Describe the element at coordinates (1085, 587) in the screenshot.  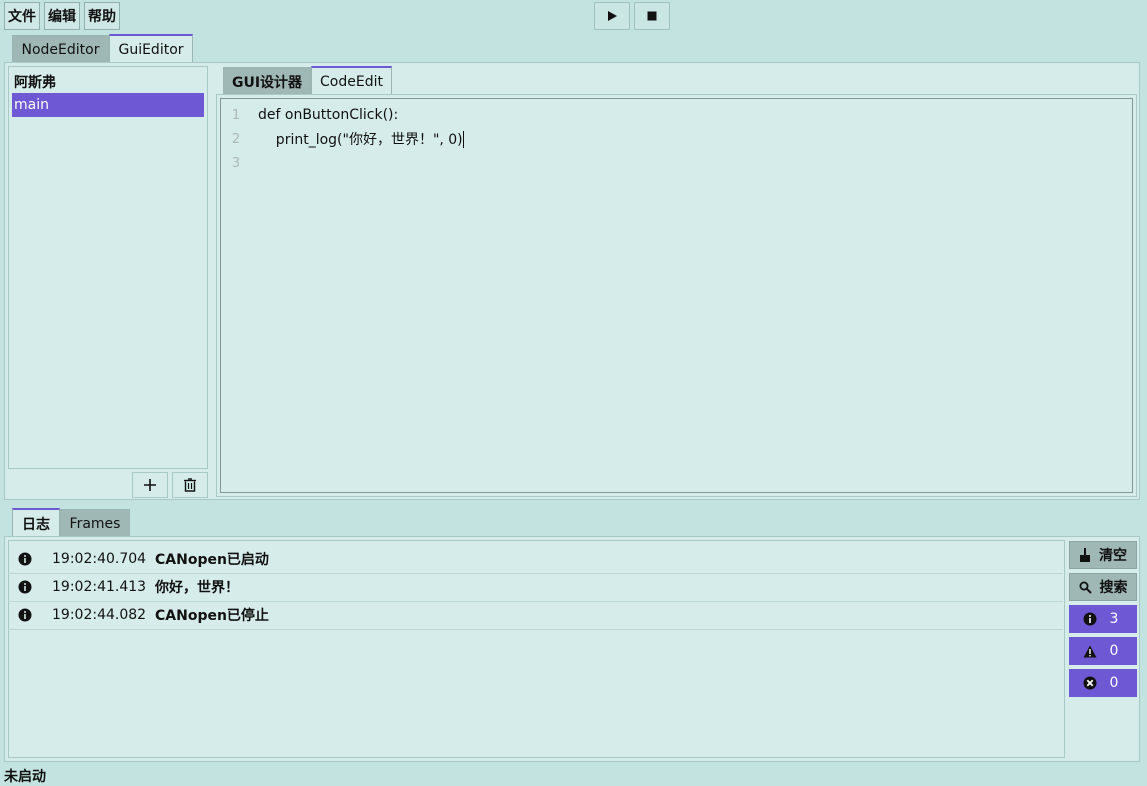
I see `search-icon` at that location.